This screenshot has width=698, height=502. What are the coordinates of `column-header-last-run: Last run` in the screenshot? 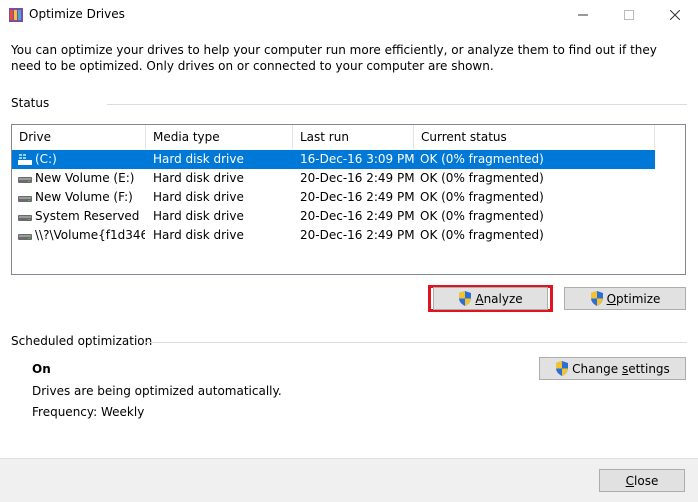 It's located at (353, 137).